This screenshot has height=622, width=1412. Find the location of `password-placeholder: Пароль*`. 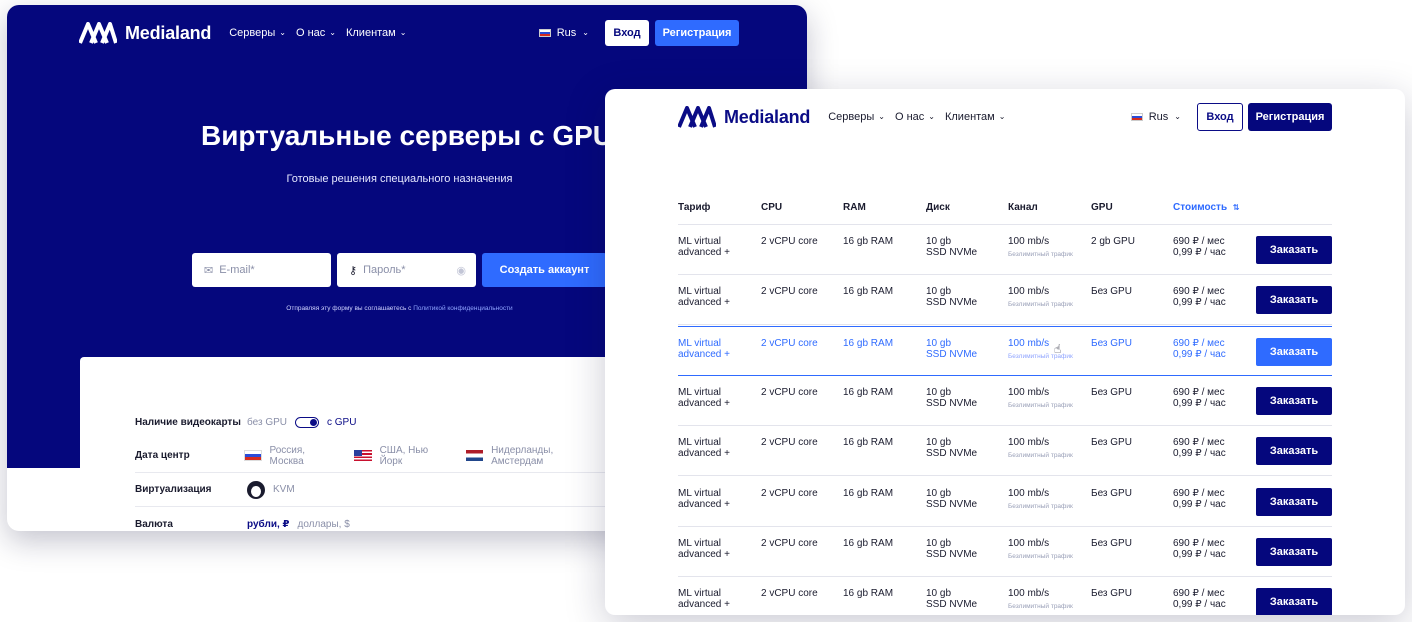

password-placeholder: Пароль* is located at coordinates (384, 270).